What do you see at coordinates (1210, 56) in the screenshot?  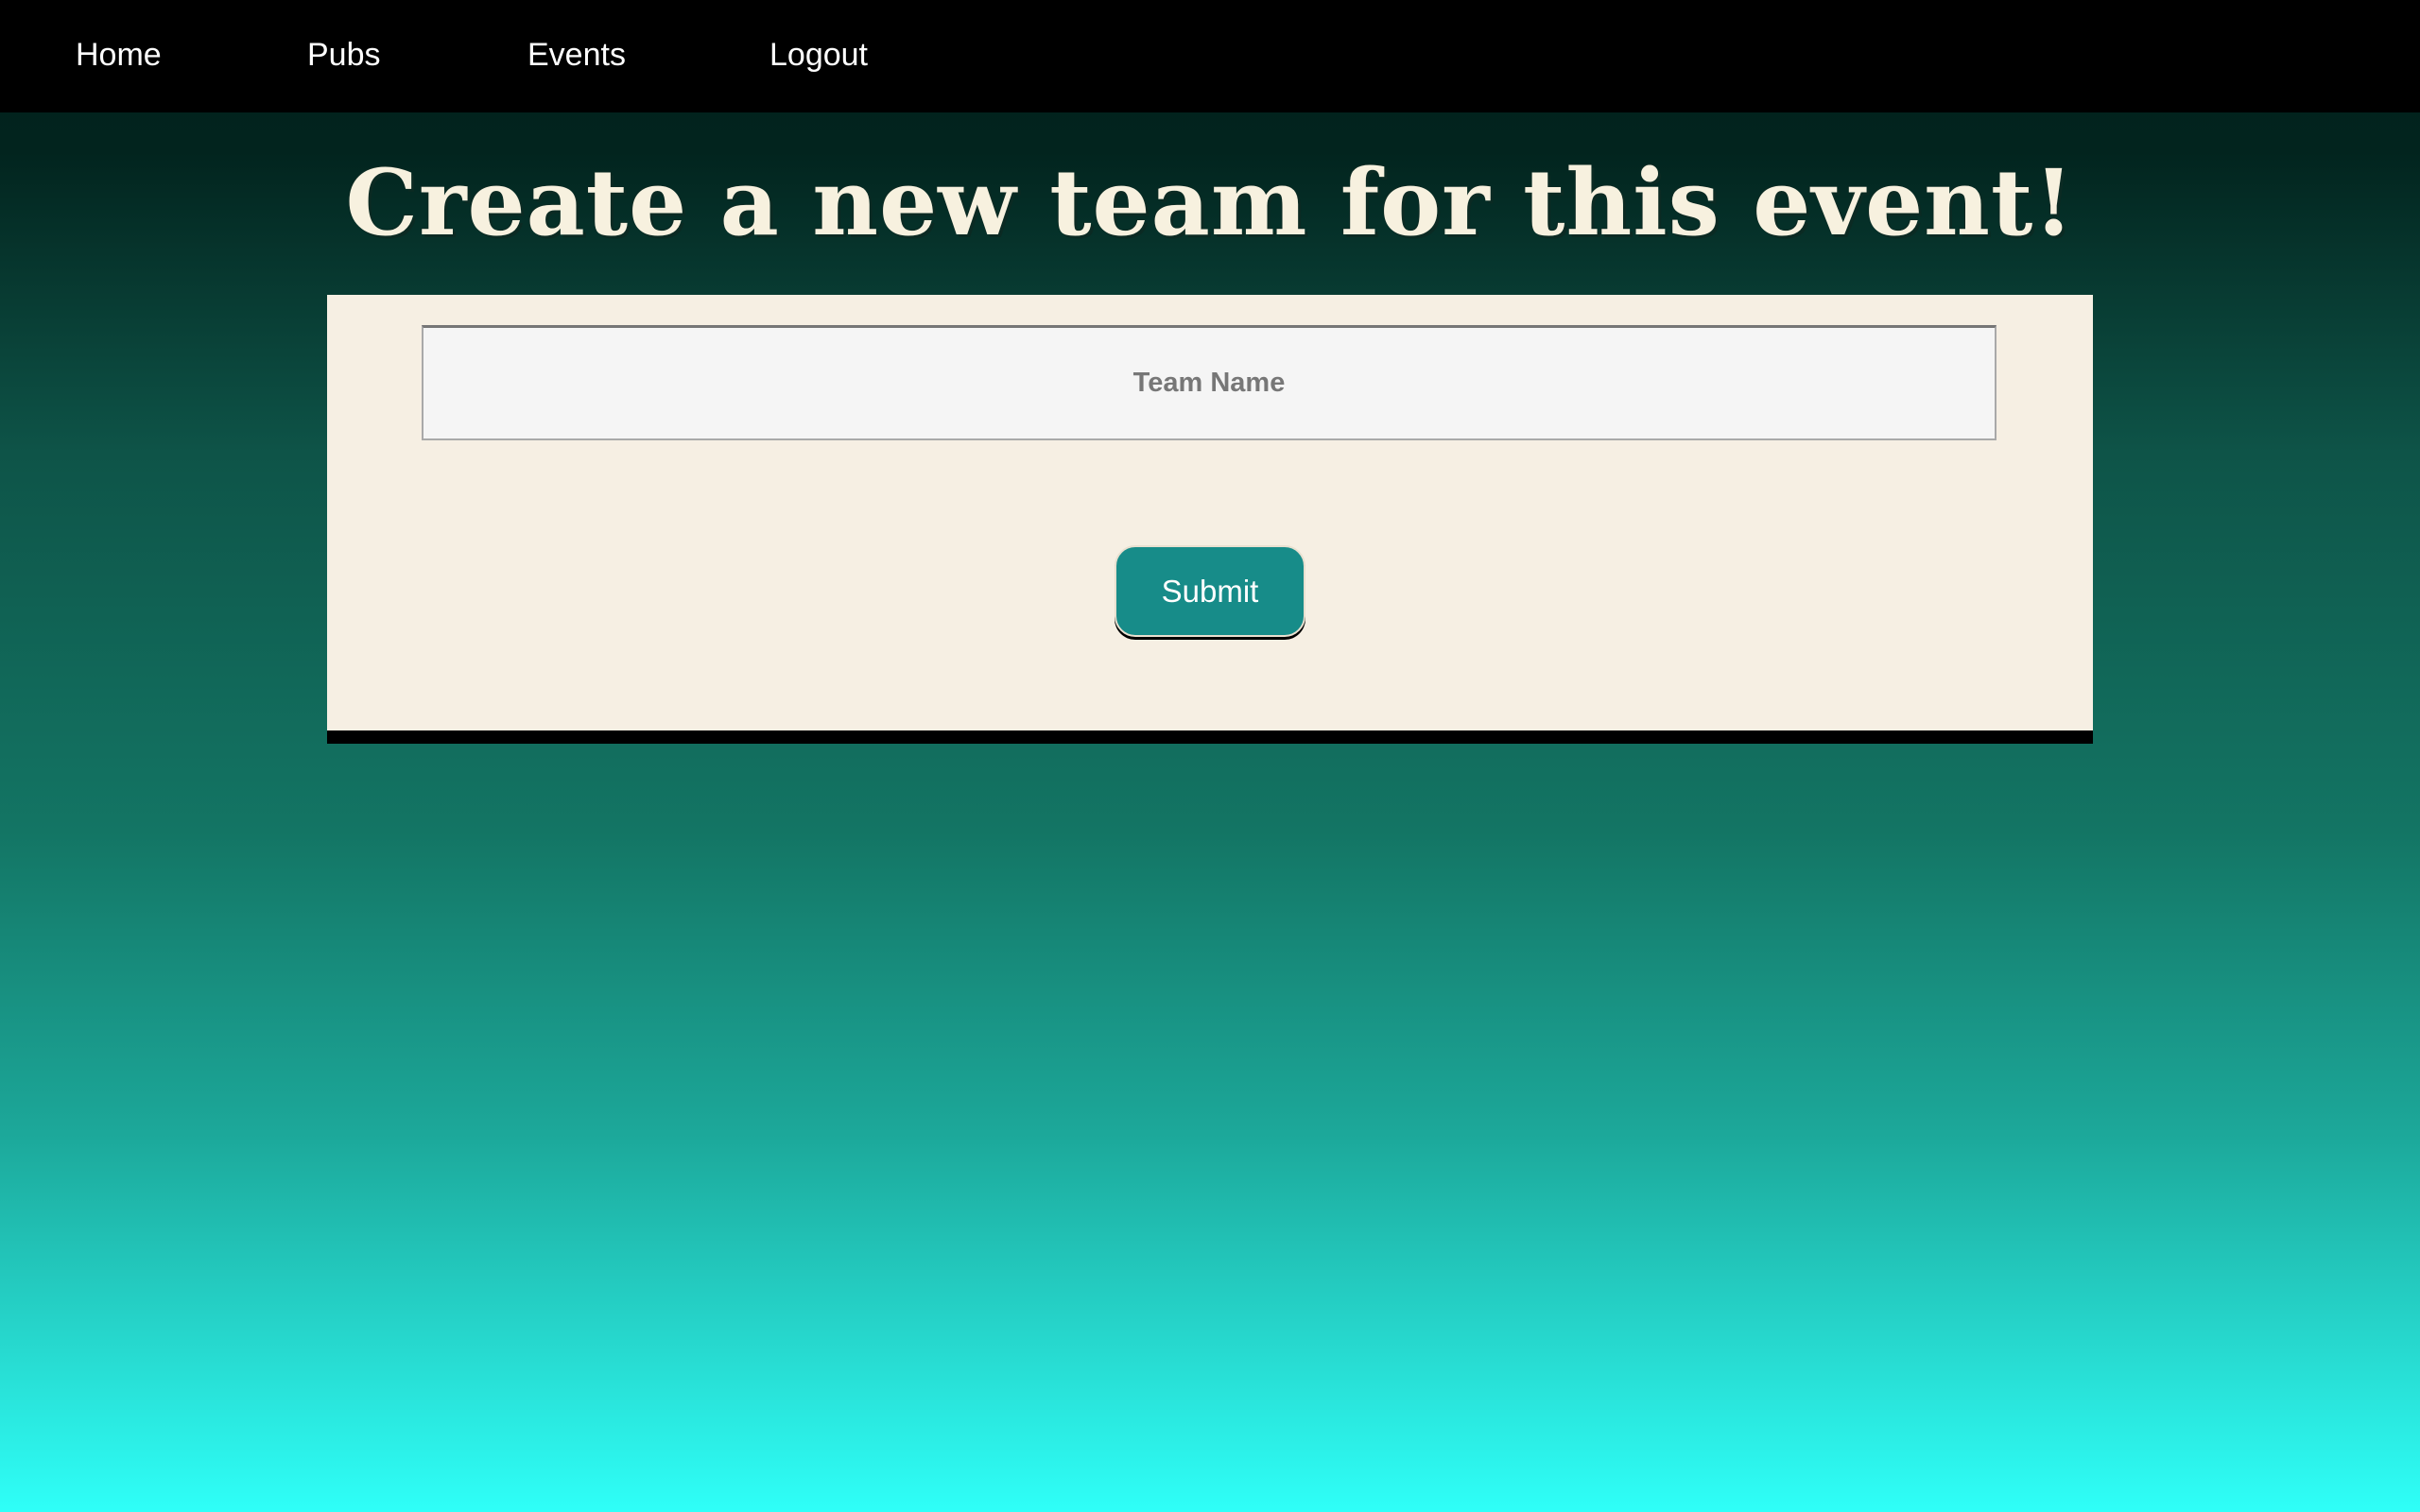 I see `top-navbar: Home Pubs Events Logout` at bounding box center [1210, 56].